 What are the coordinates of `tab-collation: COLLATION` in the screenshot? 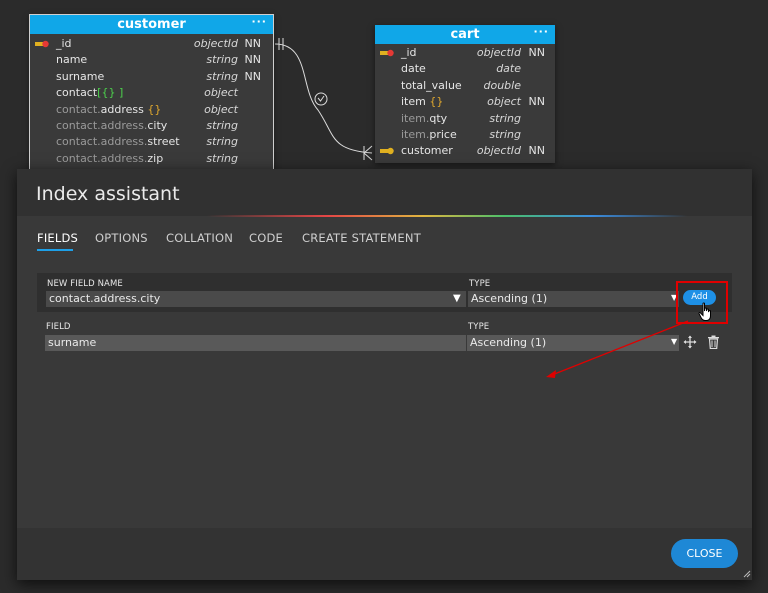 It's located at (199, 238).